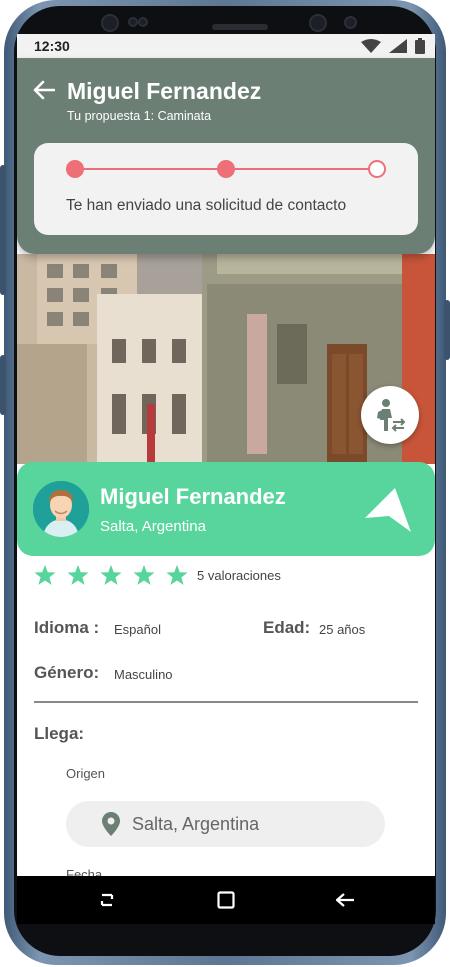 This screenshot has height=967, width=450. Describe the element at coordinates (196, 824) in the screenshot. I see `origen-value: Salta, Argentina` at that location.